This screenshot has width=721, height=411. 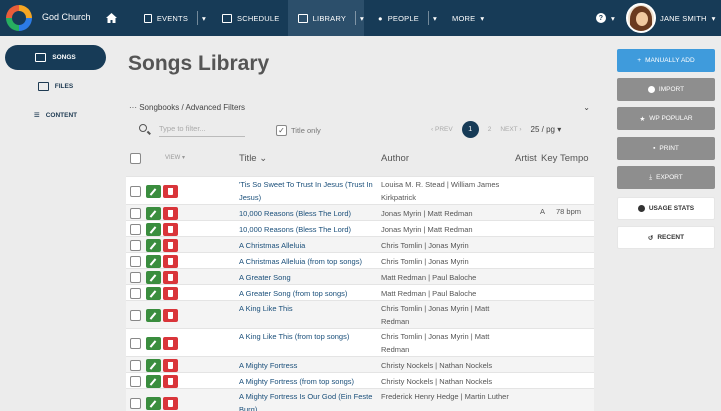 What do you see at coordinates (359, 107) in the screenshot?
I see `advanced-filters-toggle: ··· Songbooks / Advanced Filters ⌄` at bounding box center [359, 107].